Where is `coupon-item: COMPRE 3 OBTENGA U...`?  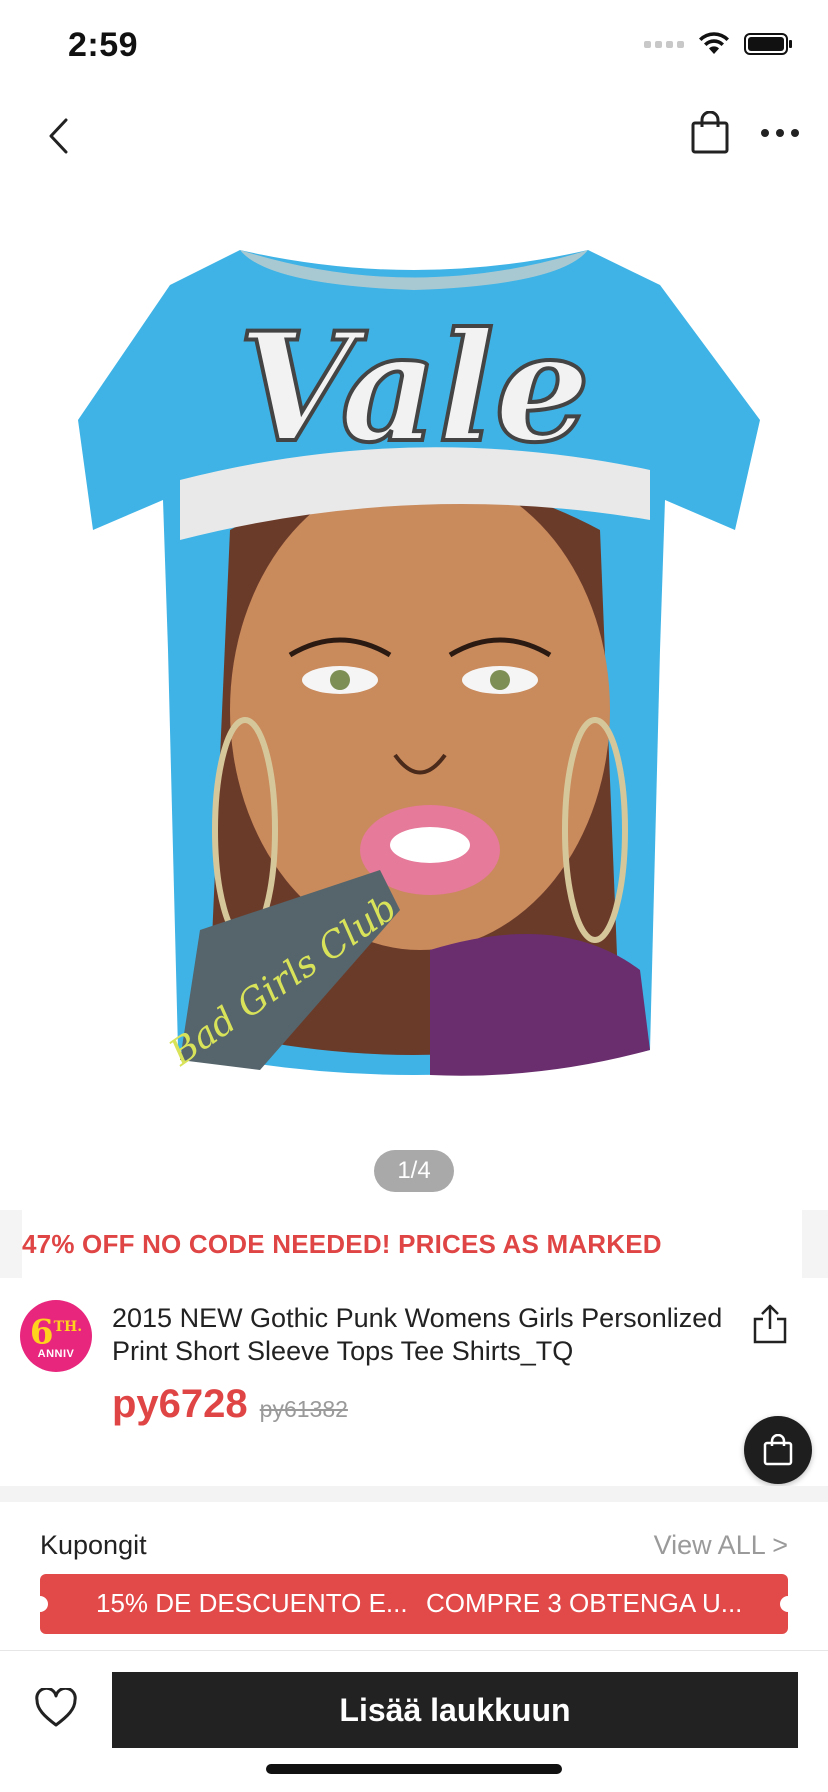 coupon-item: COMPRE 3 OBTENGA U... is located at coordinates (584, 1603).